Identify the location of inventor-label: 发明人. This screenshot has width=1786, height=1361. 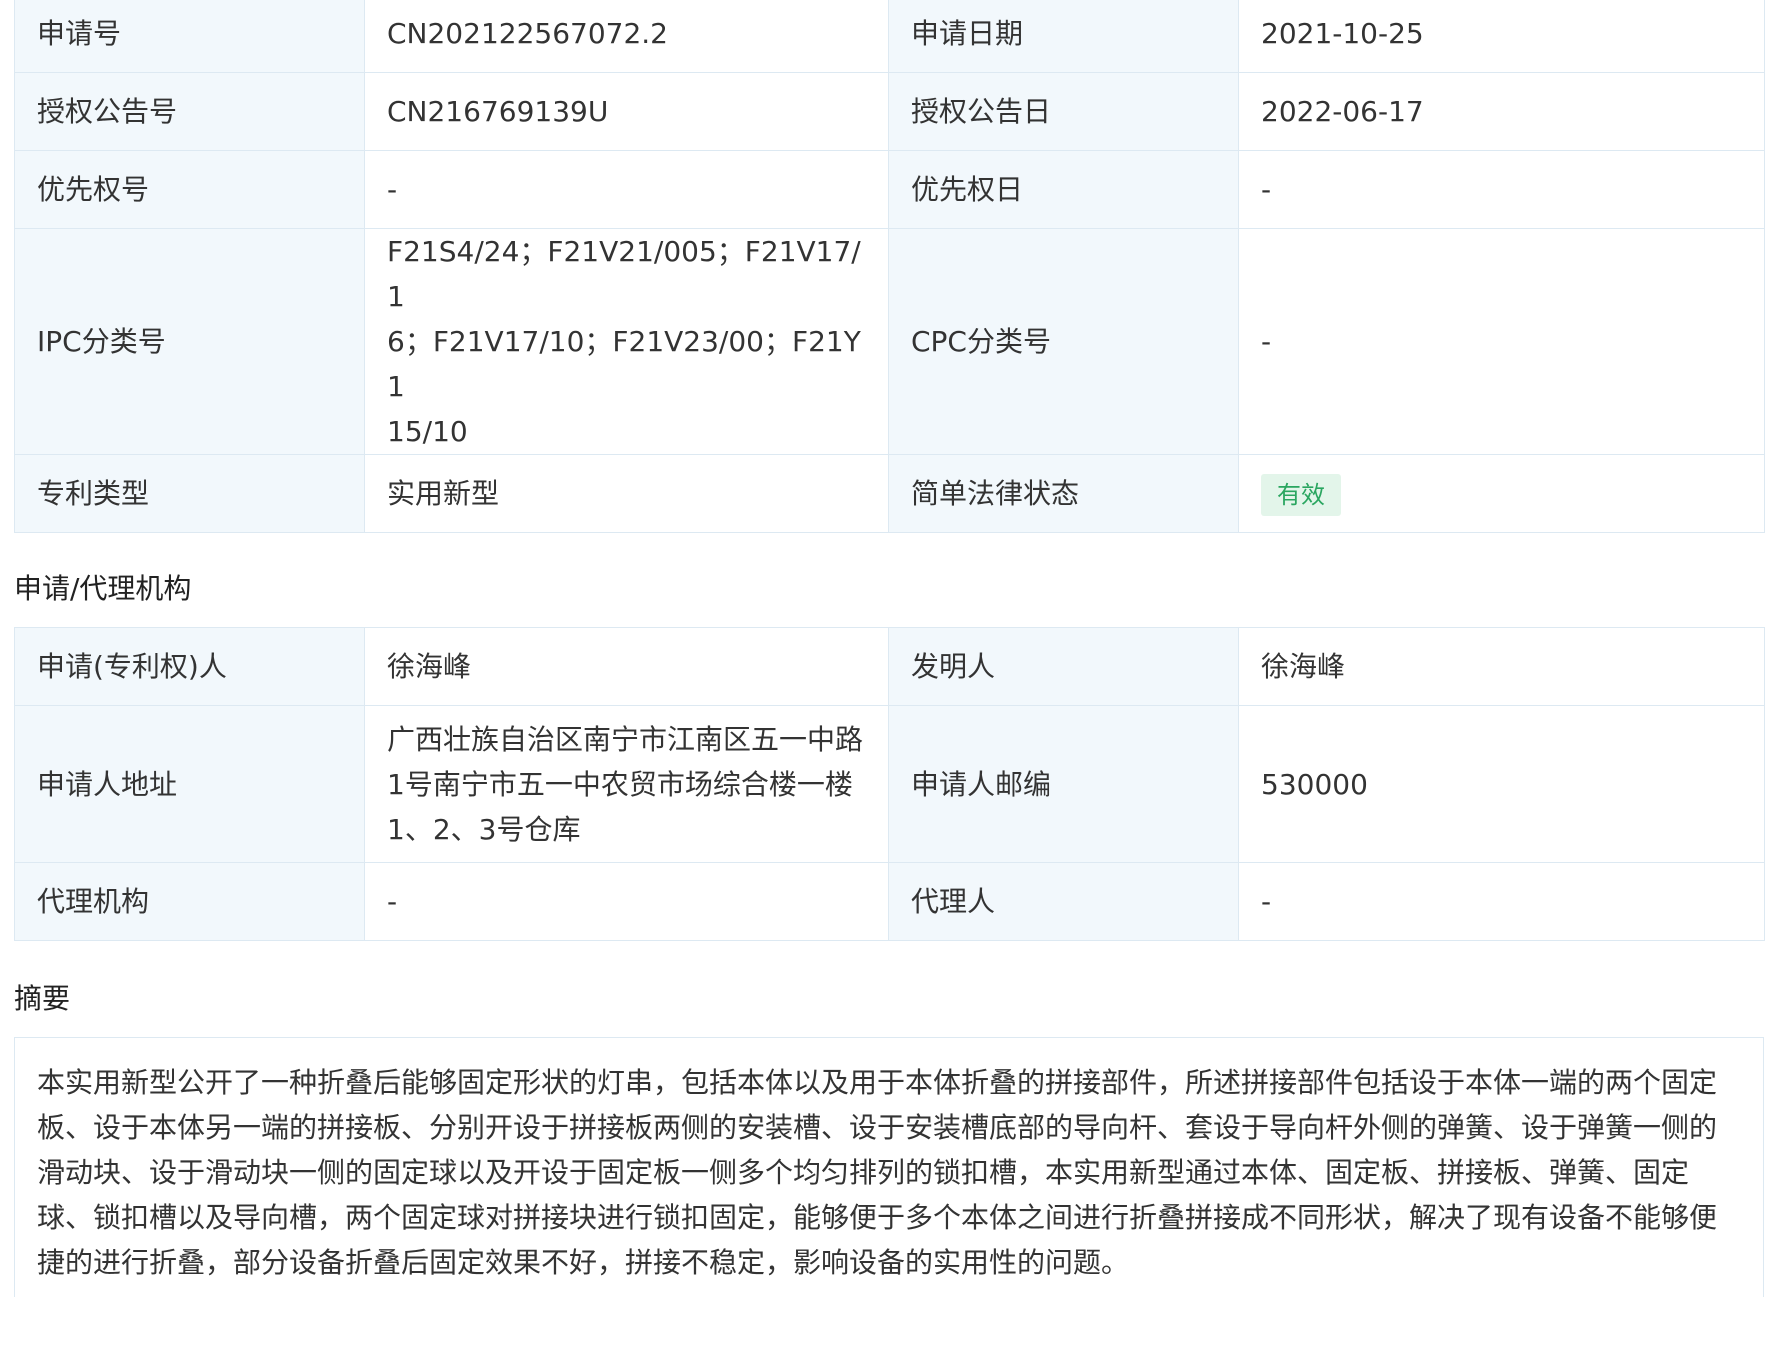
(1063, 666).